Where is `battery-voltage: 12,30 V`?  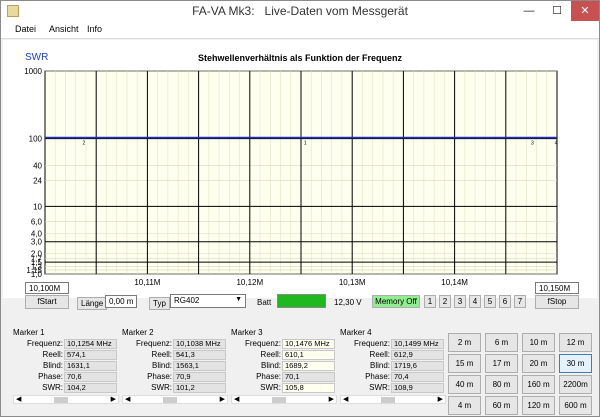 battery-voltage: 12,30 V is located at coordinates (348, 302).